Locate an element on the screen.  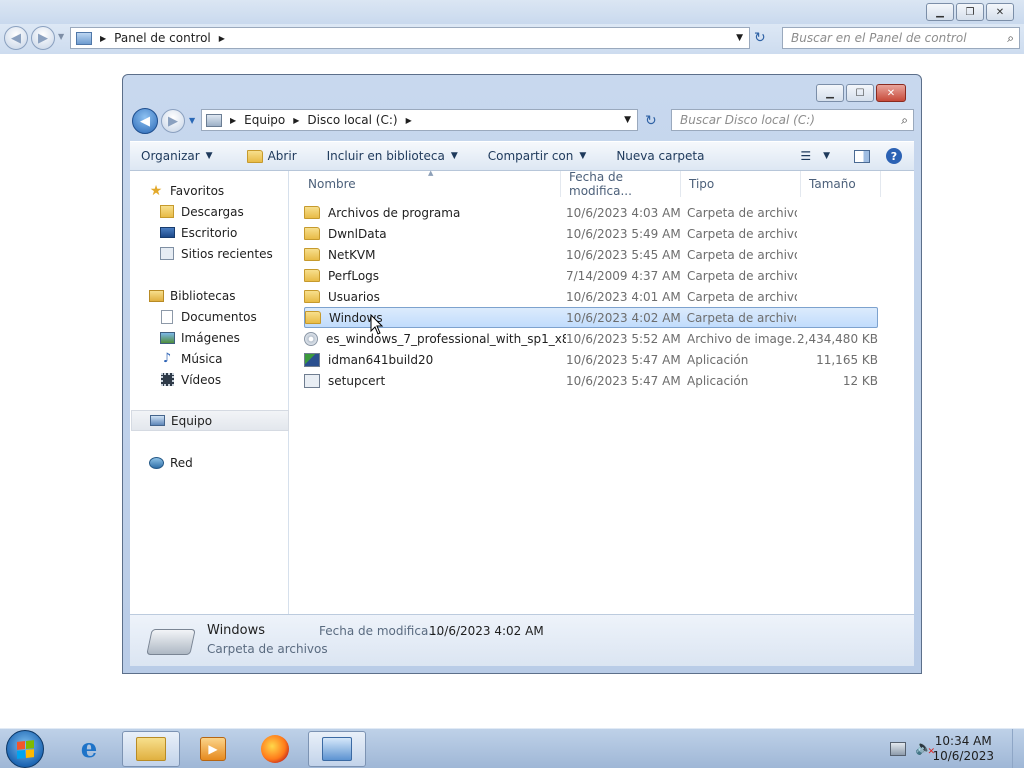
nav-desktop: Escritorio is located at coordinates (209, 232).